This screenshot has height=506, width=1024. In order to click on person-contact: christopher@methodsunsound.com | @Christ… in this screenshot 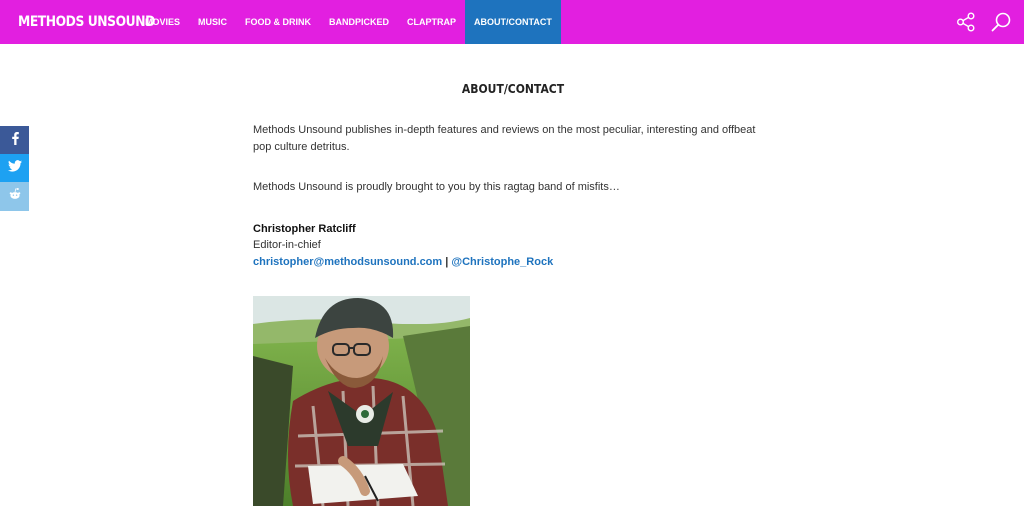, I will do `click(403, 262)`.